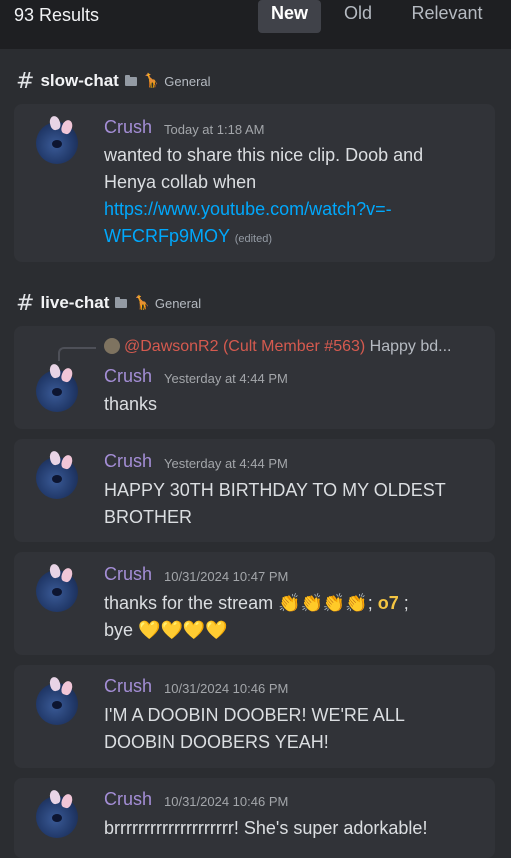 The width and height of the screenshot is (511, 858). I want to click on tab-new: New, so click(289, 16).